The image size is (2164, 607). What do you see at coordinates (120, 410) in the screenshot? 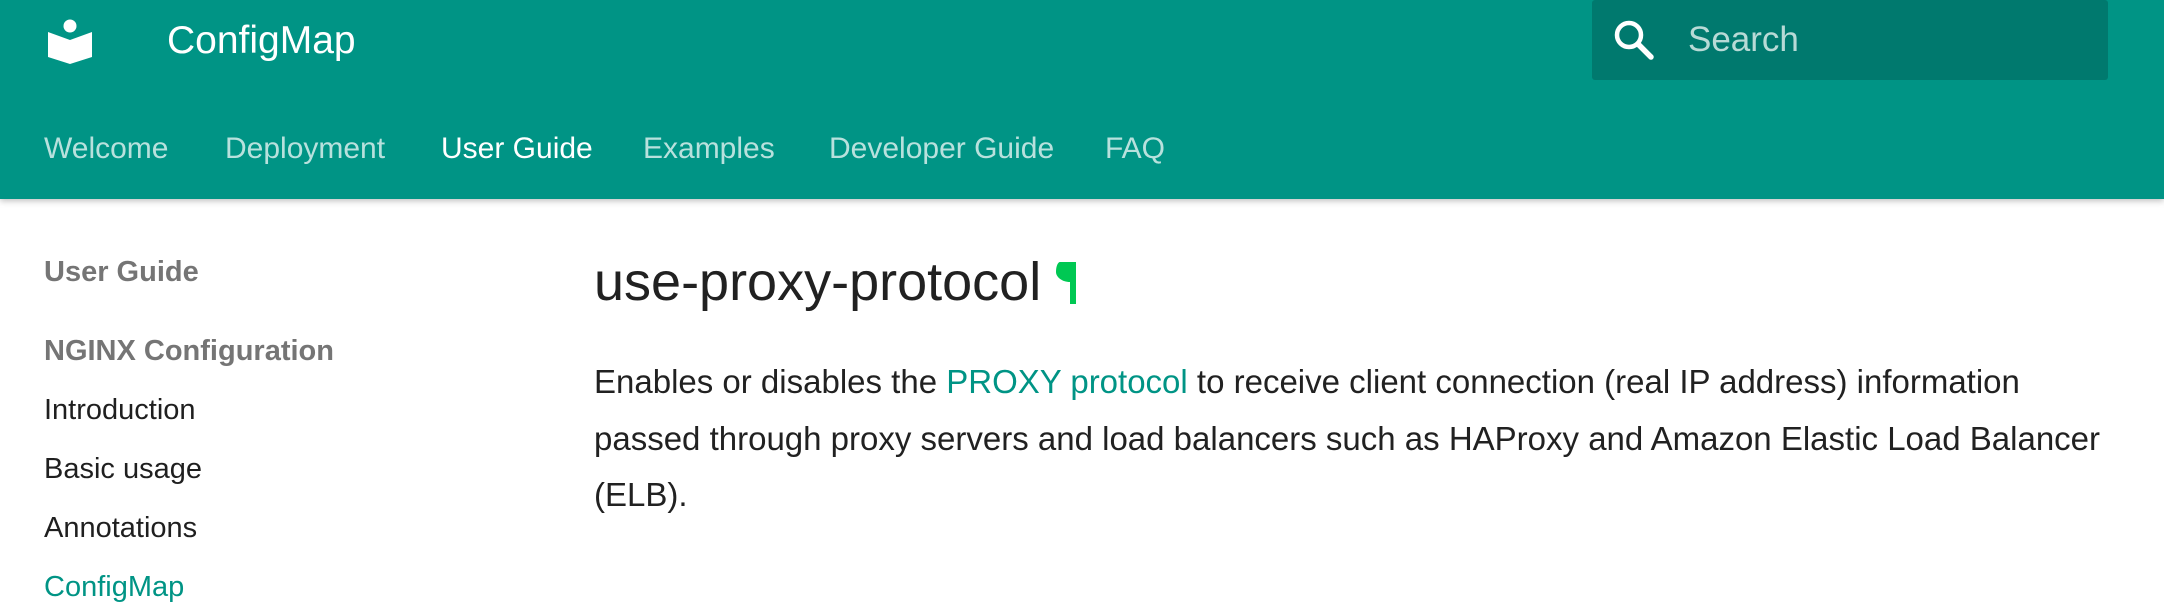
I see `sidebar-item-introduction: Introduction` at bounding box center [120, 410].